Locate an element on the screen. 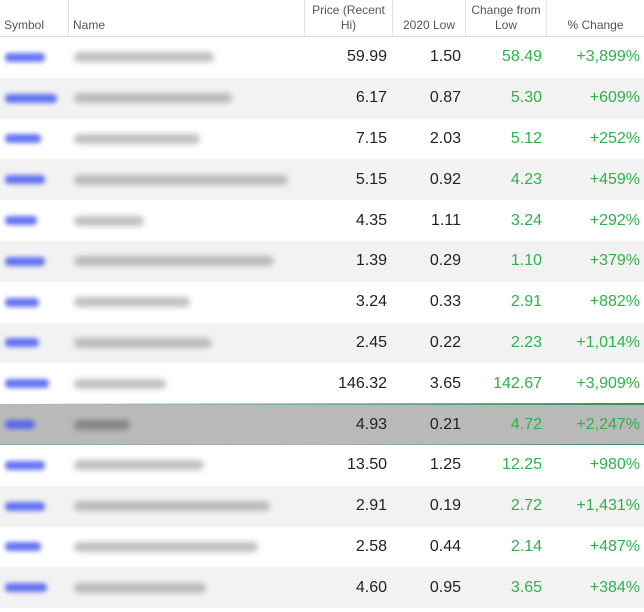  change-cell: 4.72 is located at coordinates (526, 424).